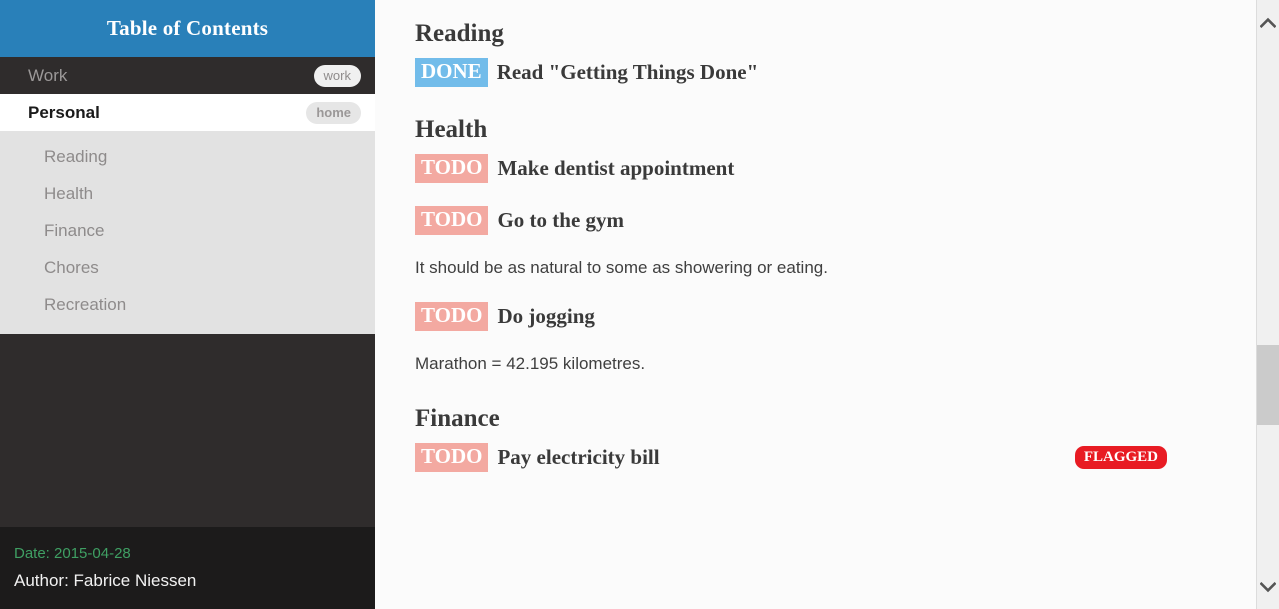 The width and height of the screenshot is (1279, 609). What do you see at coordinates (451, 72) in the screenshot?
I see `status-badge-done: DONE` at bounding box center [451, 72].